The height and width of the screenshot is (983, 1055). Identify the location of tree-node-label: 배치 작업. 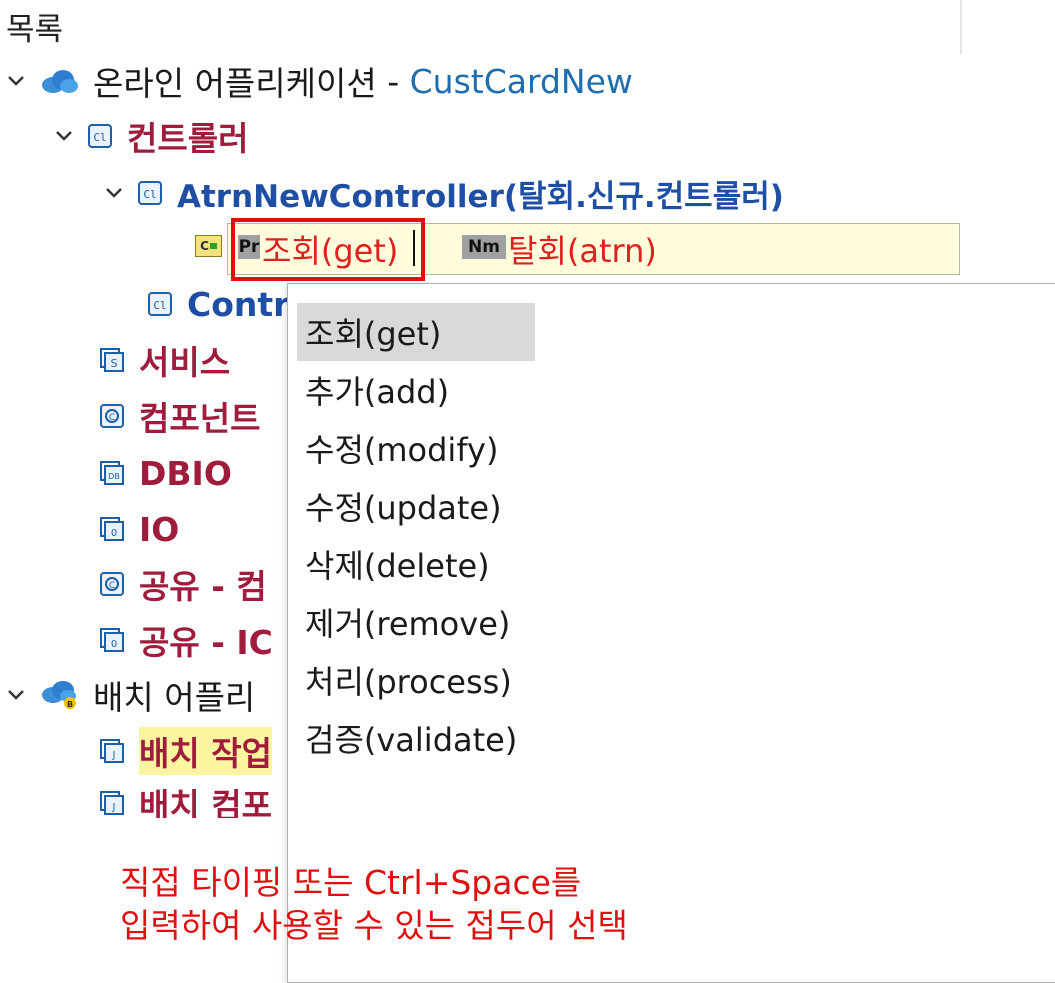
(205, 751).